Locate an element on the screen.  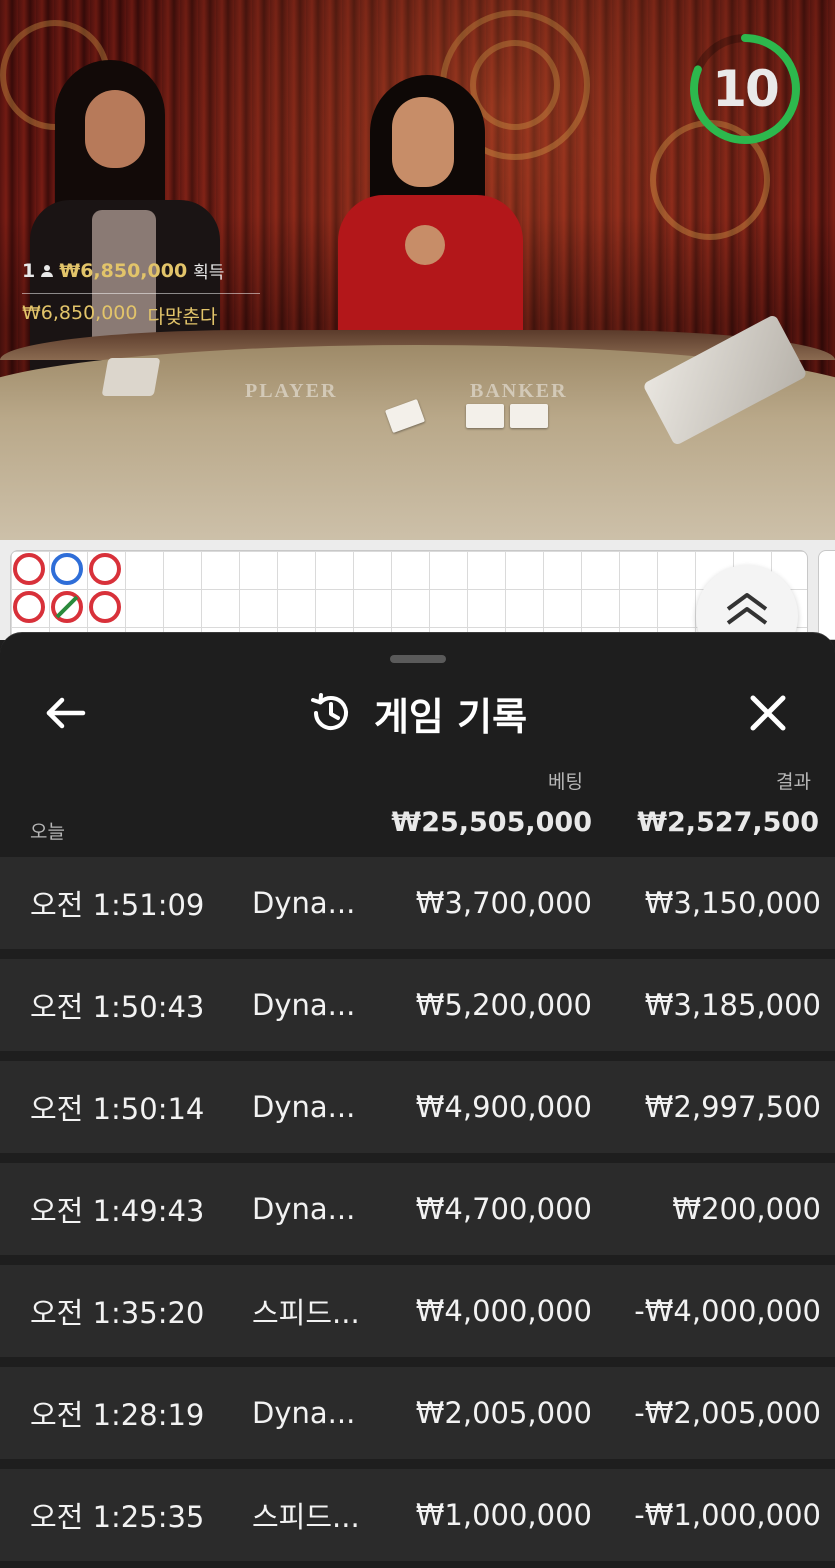
summary-today: 베팅 결과 오늘 ₩25,505,000 ₩2,527,500 is located at coordinates (417, 806).